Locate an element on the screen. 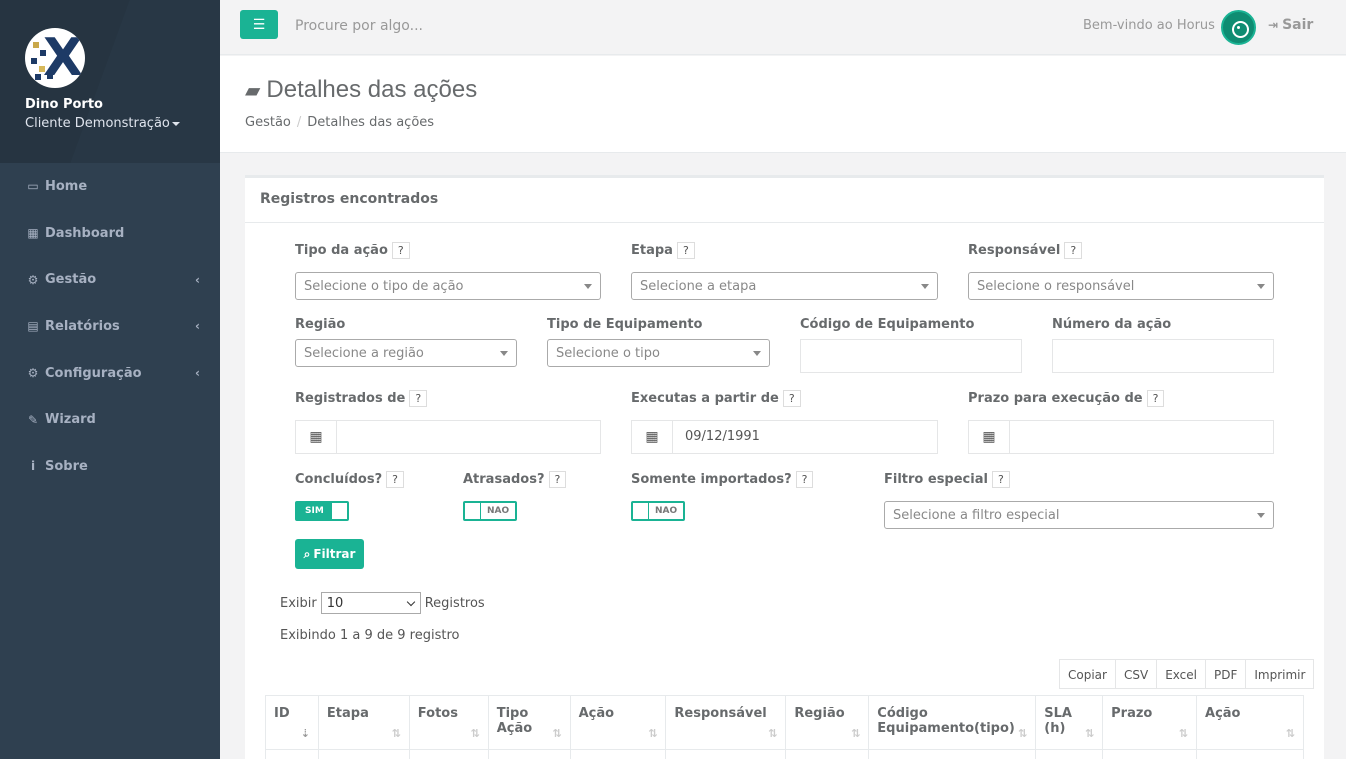 Image resolution: width=1346 pixels, height=759 pixels. etapa-select: Selecione a etapa is located at coordinates (784, 286).